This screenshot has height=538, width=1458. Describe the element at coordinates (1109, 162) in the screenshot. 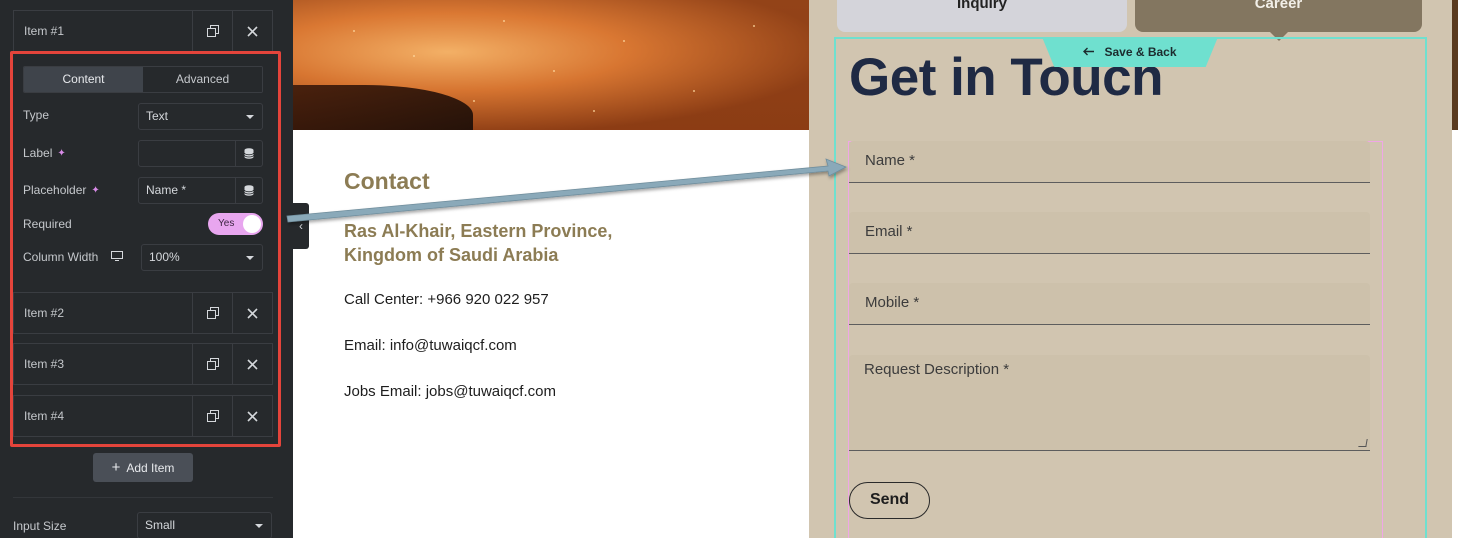

I see `name-field: Name *` at that location.